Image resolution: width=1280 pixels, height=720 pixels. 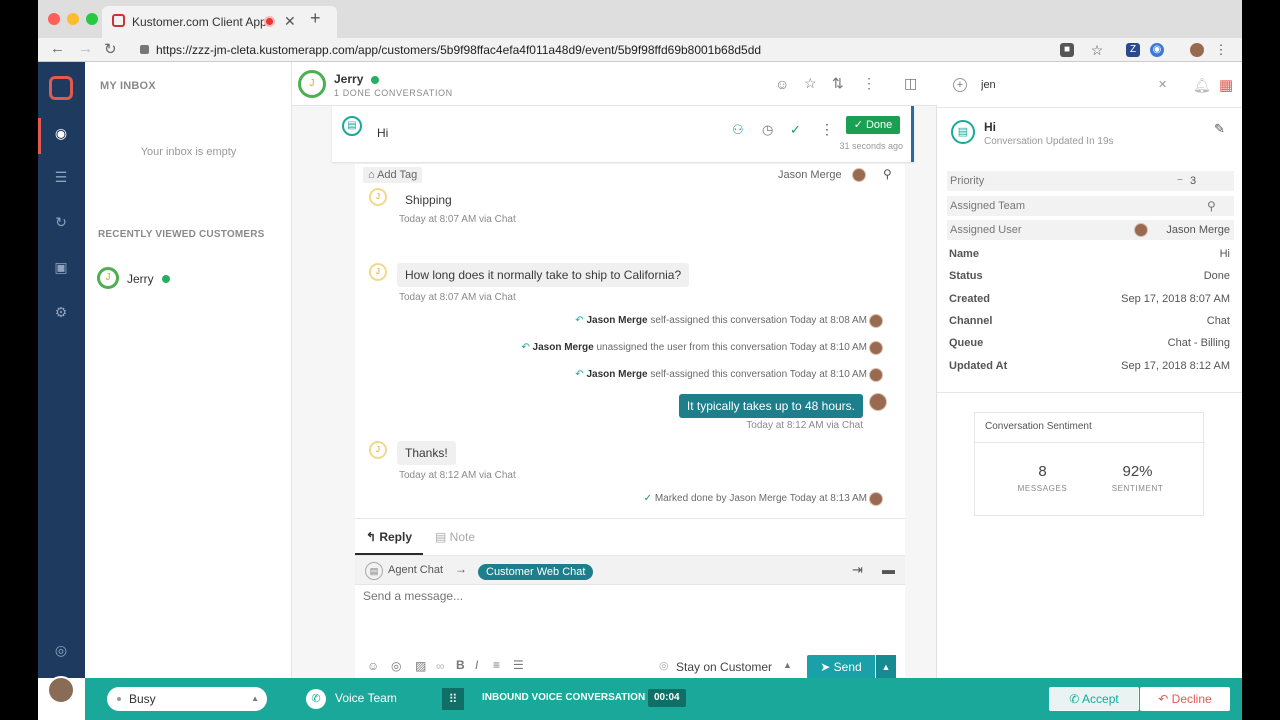 I want to click on close-window-icon, so click(x=54, y=19).